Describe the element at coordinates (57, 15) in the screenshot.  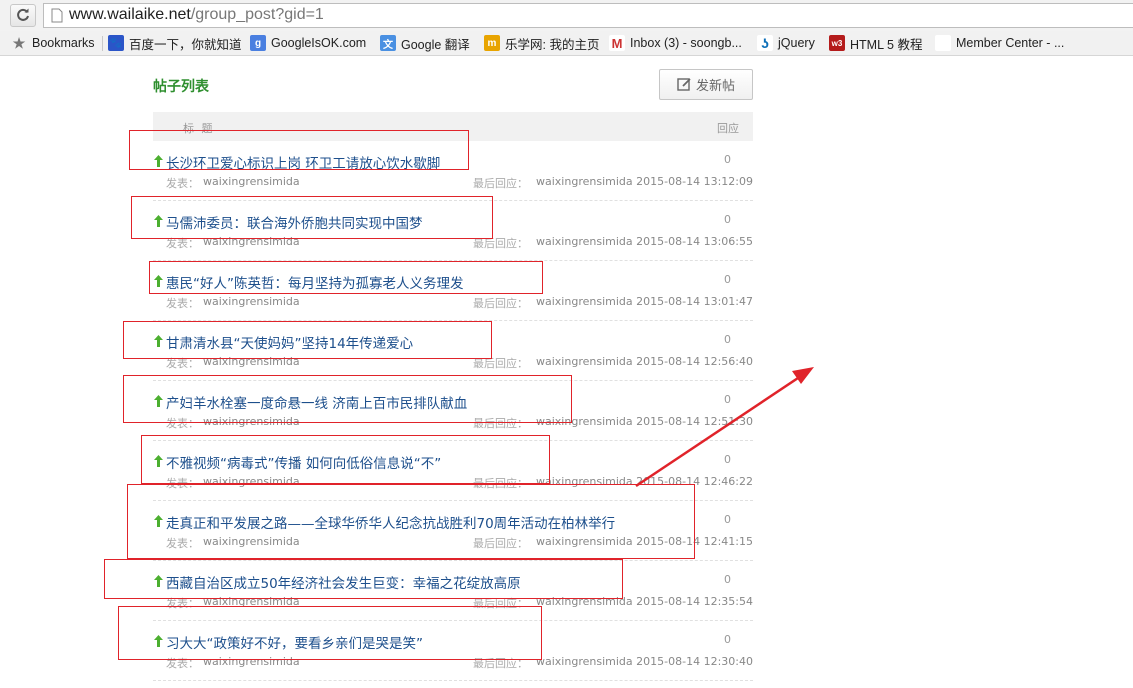
I see `page-icon` at that location.